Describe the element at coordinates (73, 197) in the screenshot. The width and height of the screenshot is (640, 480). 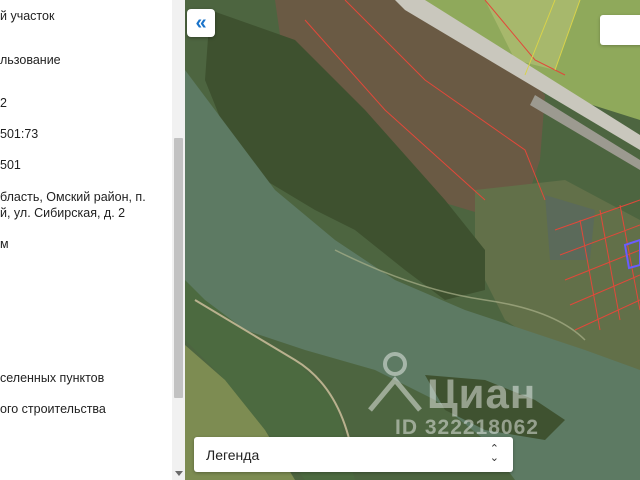
I see `address-line-1: бласть, Омский район, п.` at that location.